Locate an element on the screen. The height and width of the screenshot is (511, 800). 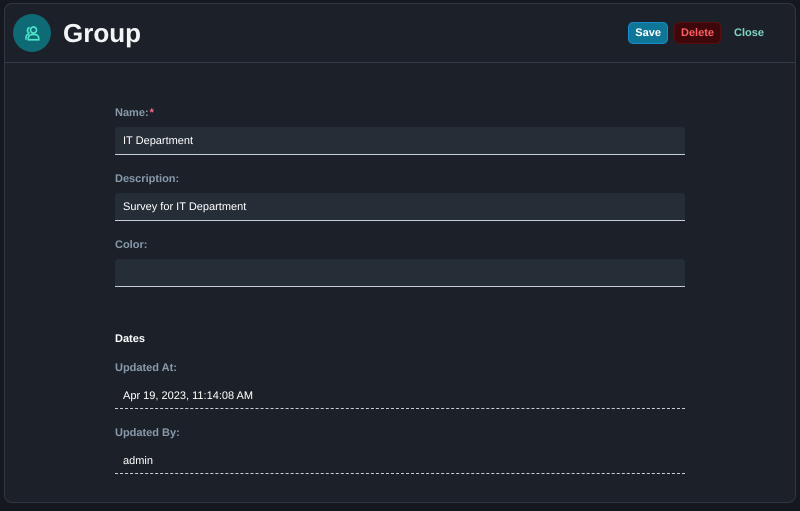
field-label: Description: is located at coordinates (147, 180).